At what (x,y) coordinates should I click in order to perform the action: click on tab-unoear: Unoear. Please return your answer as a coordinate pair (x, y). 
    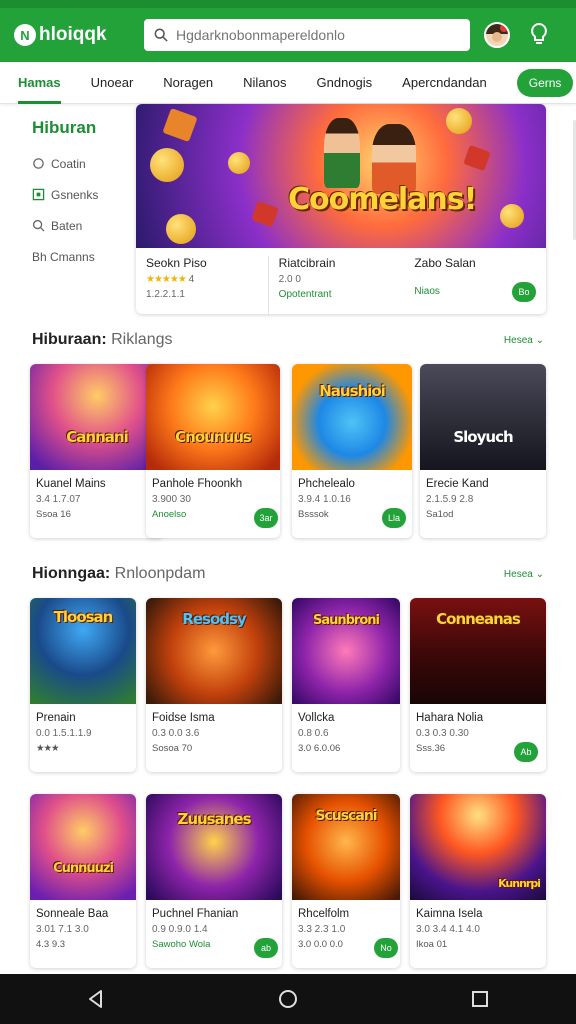
    Looking at the image, I should click on (112, 83).